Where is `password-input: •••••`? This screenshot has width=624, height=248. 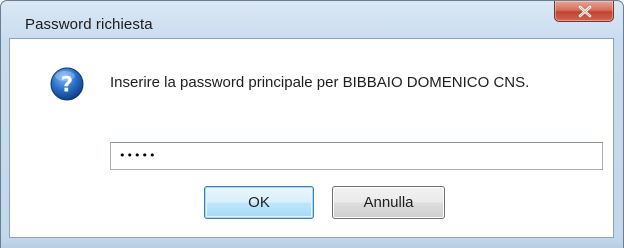
password-input: ••••• is located at coordinates (356, 156).